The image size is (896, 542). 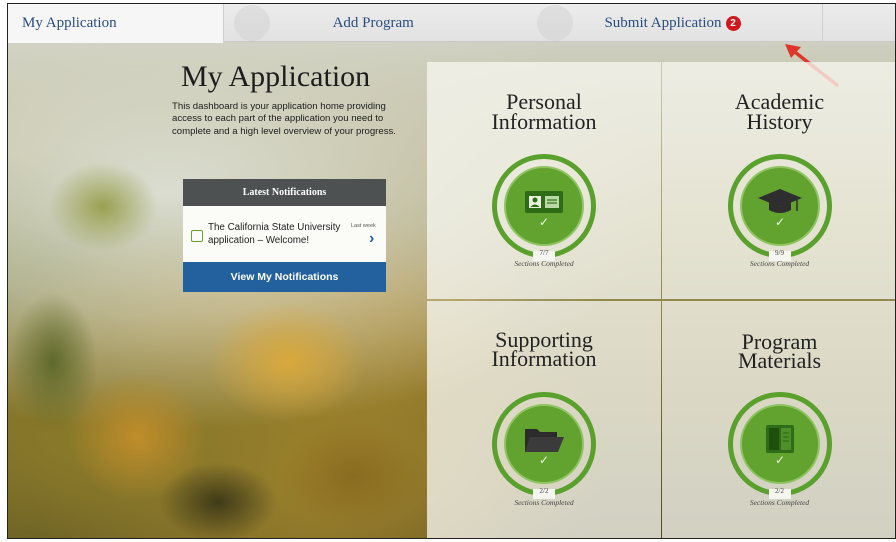 What do you see at coordinates (363, 226) in the screenshot?
I see `notification-time: Last week` at bounding box center [363, 226].